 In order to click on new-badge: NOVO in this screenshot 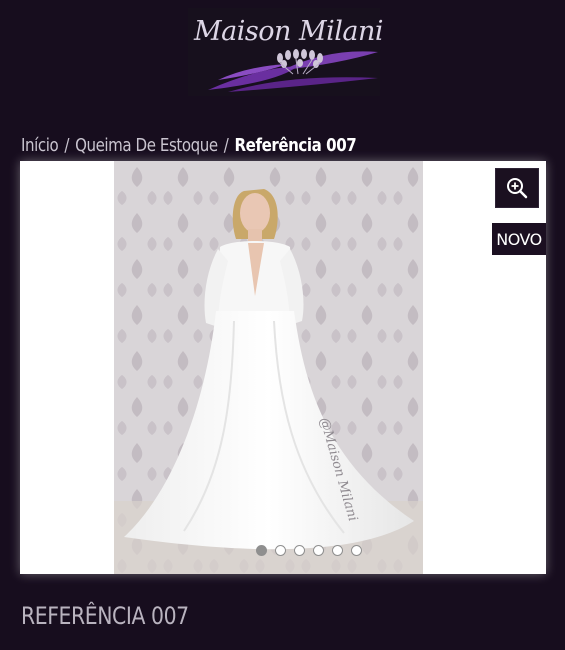, I will do `click(519, 239)`.